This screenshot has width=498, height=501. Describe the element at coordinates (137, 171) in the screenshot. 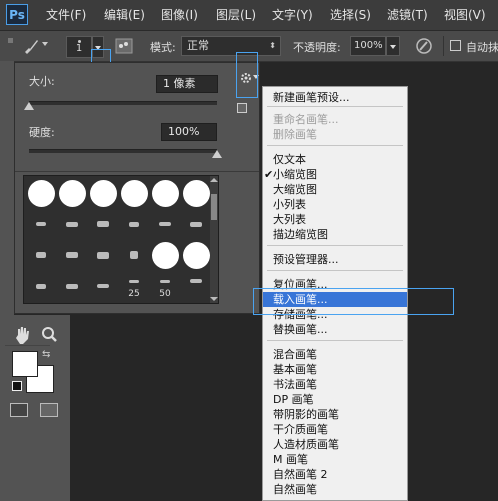

I see `divider` at that location.